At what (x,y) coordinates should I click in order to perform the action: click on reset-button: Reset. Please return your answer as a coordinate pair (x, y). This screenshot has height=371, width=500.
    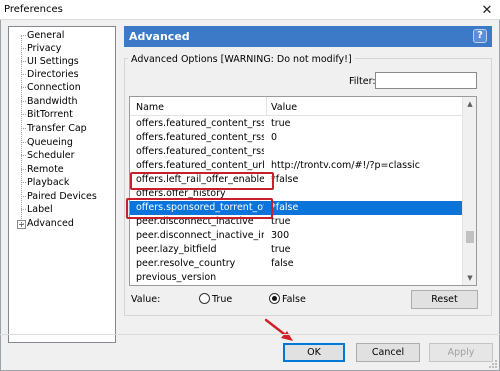
    Looking at the image, I should click on (444, 299).